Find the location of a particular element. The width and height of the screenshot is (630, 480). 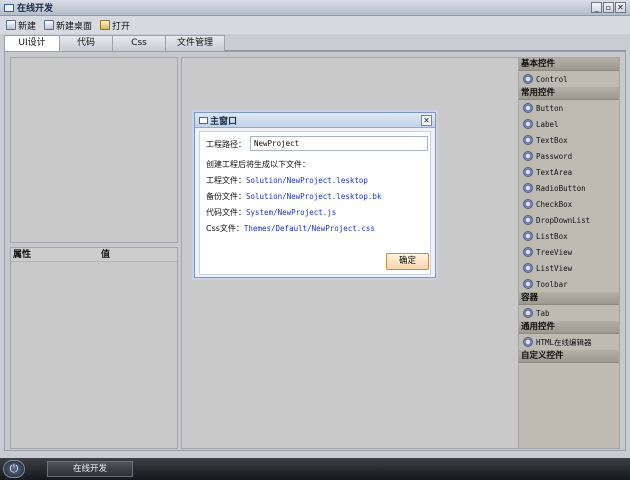

control-item: Control is located at coordinates (569, 79).